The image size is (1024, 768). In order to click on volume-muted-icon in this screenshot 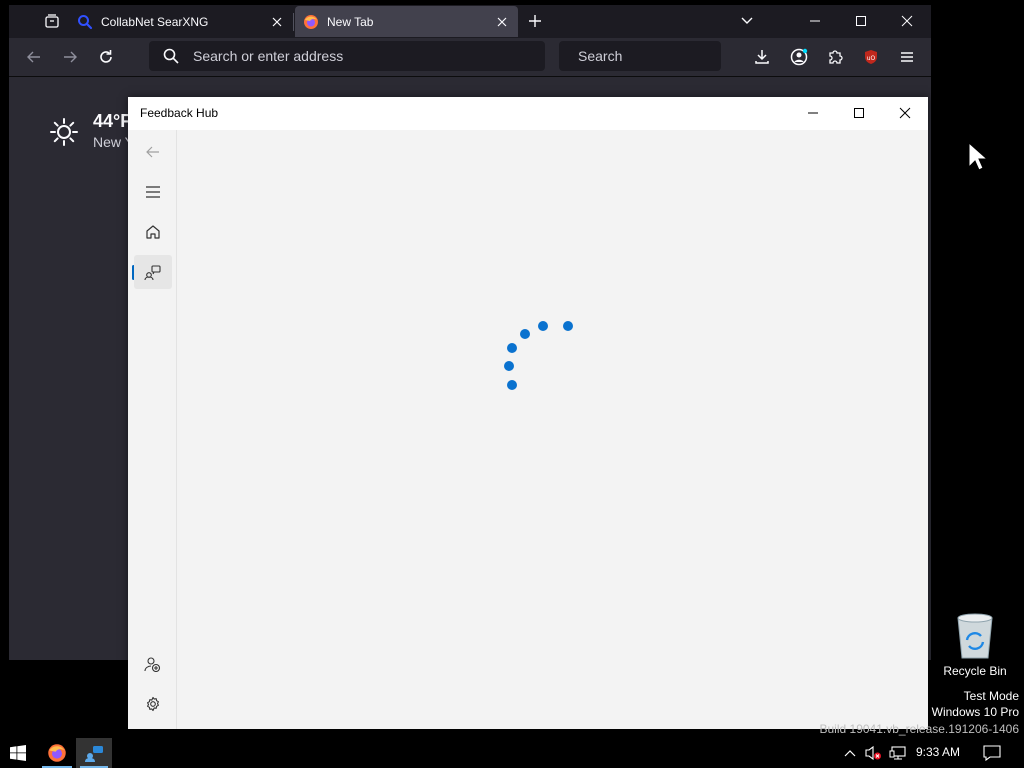, I will do `click(873, 753)`.